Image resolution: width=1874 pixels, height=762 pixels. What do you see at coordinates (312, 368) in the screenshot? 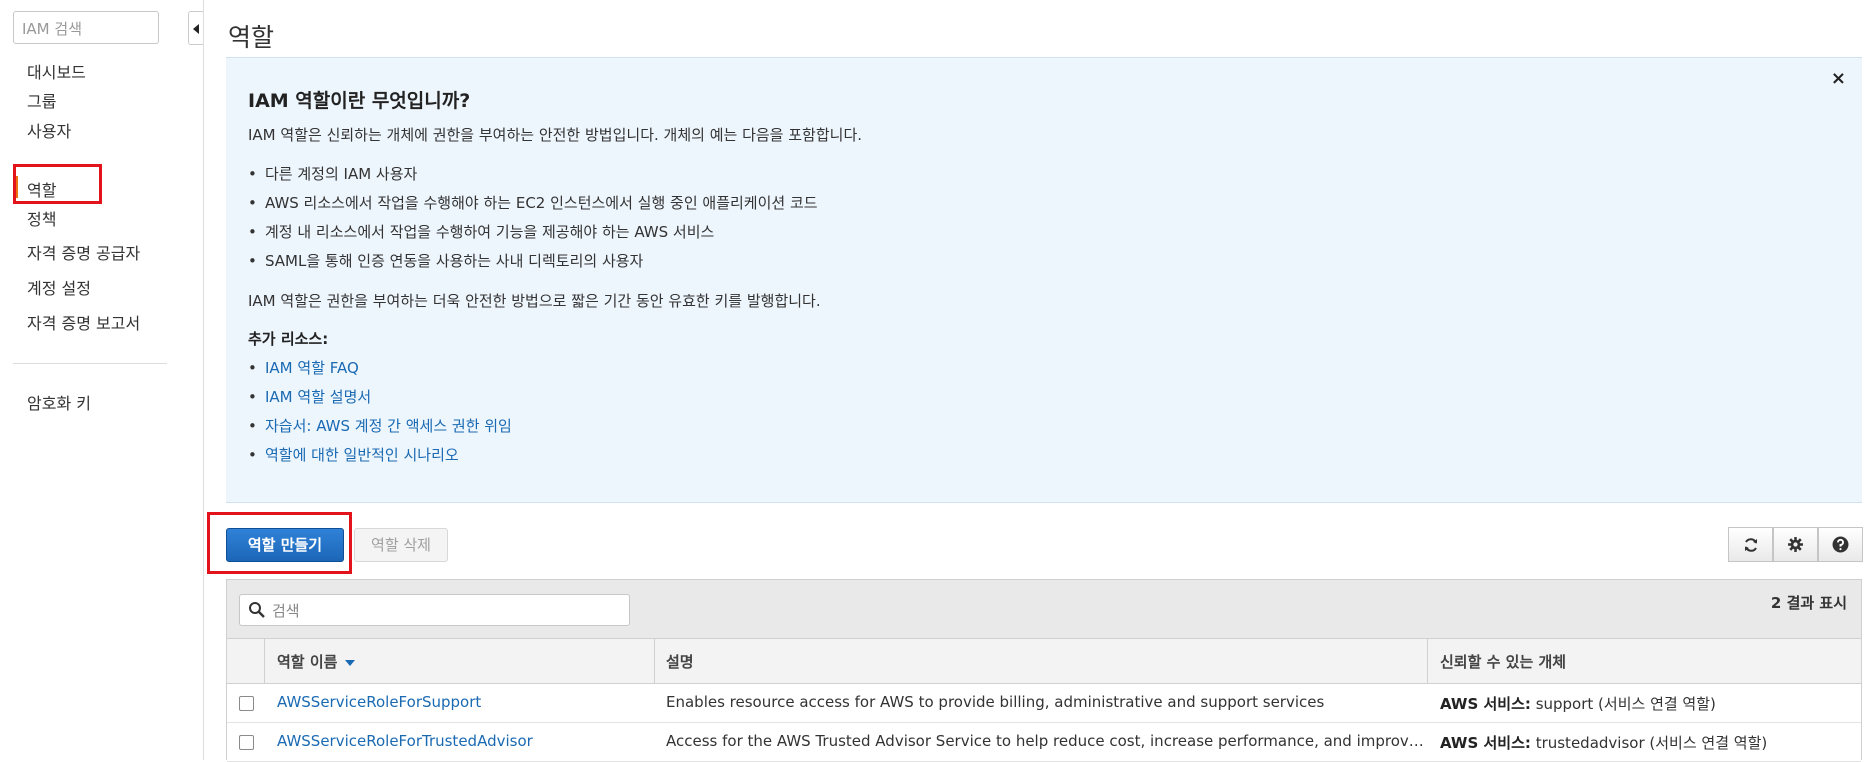
I see `faq-link: IAM 역할 FAQ` at bounding box center [312, 368].